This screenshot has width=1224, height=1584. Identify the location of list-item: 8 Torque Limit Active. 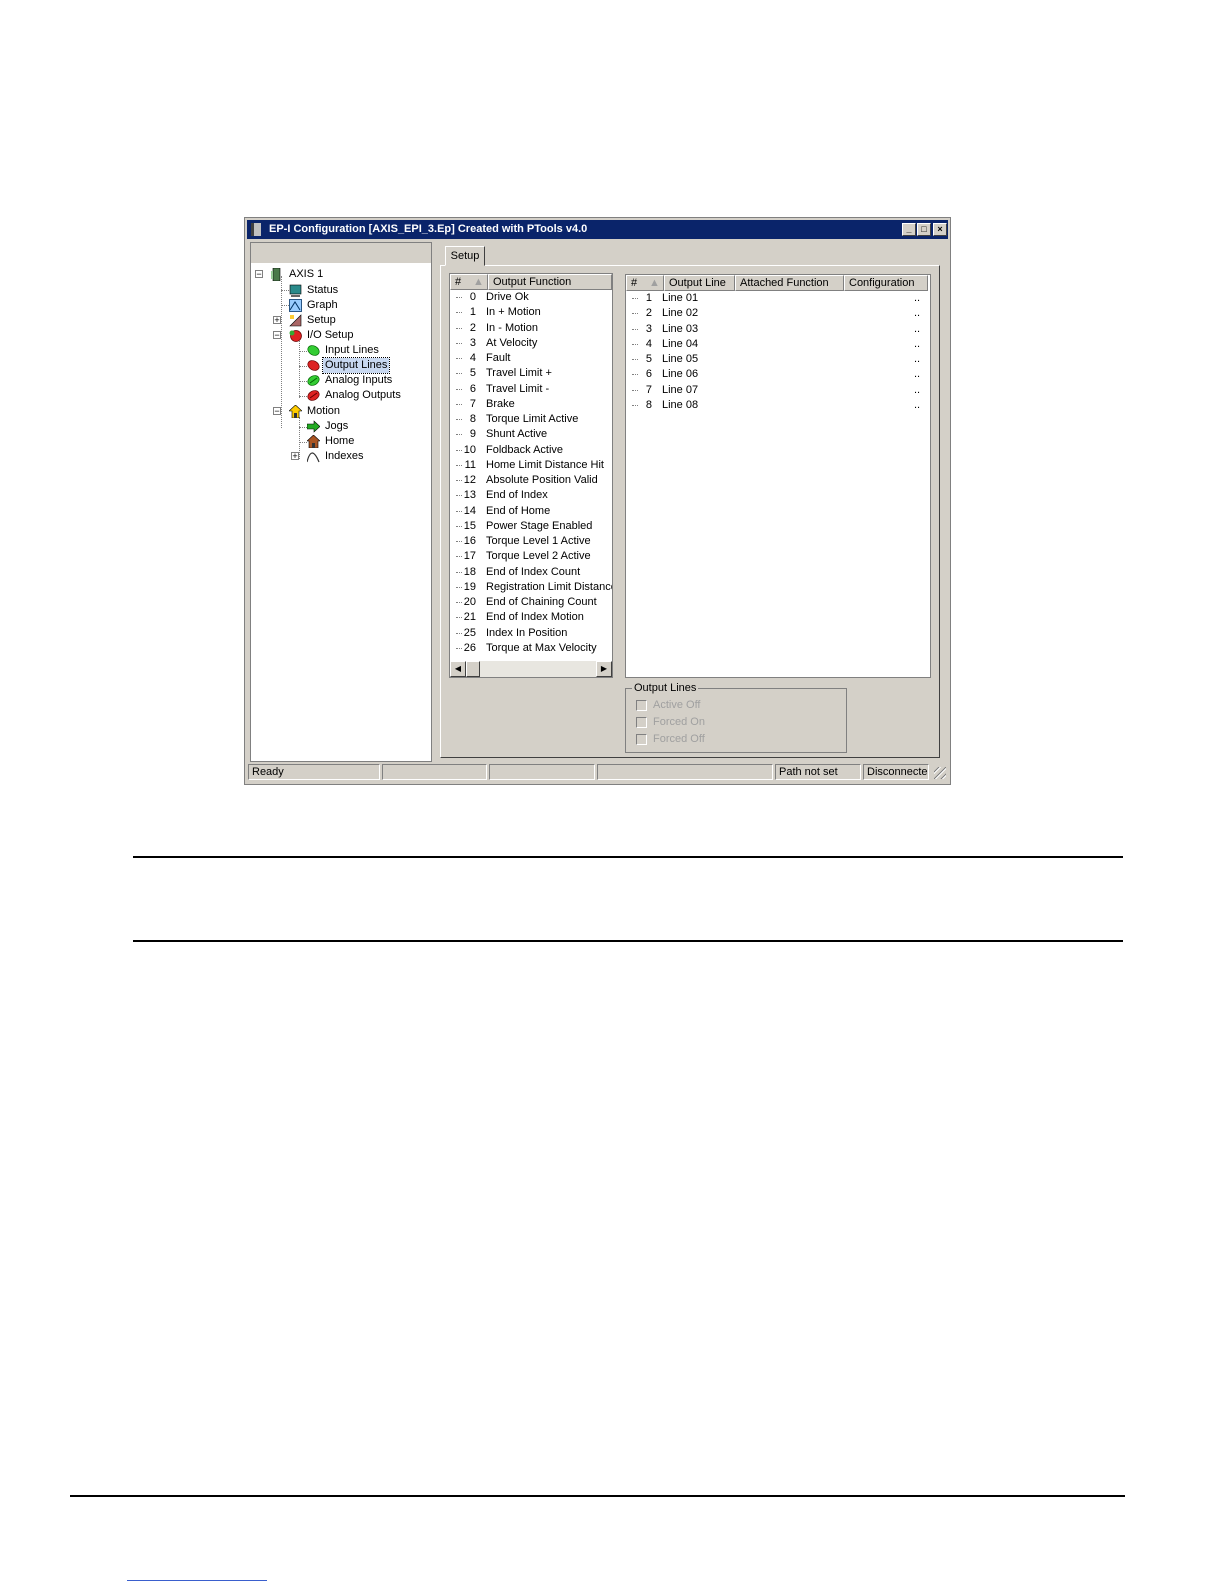
(531, 419).